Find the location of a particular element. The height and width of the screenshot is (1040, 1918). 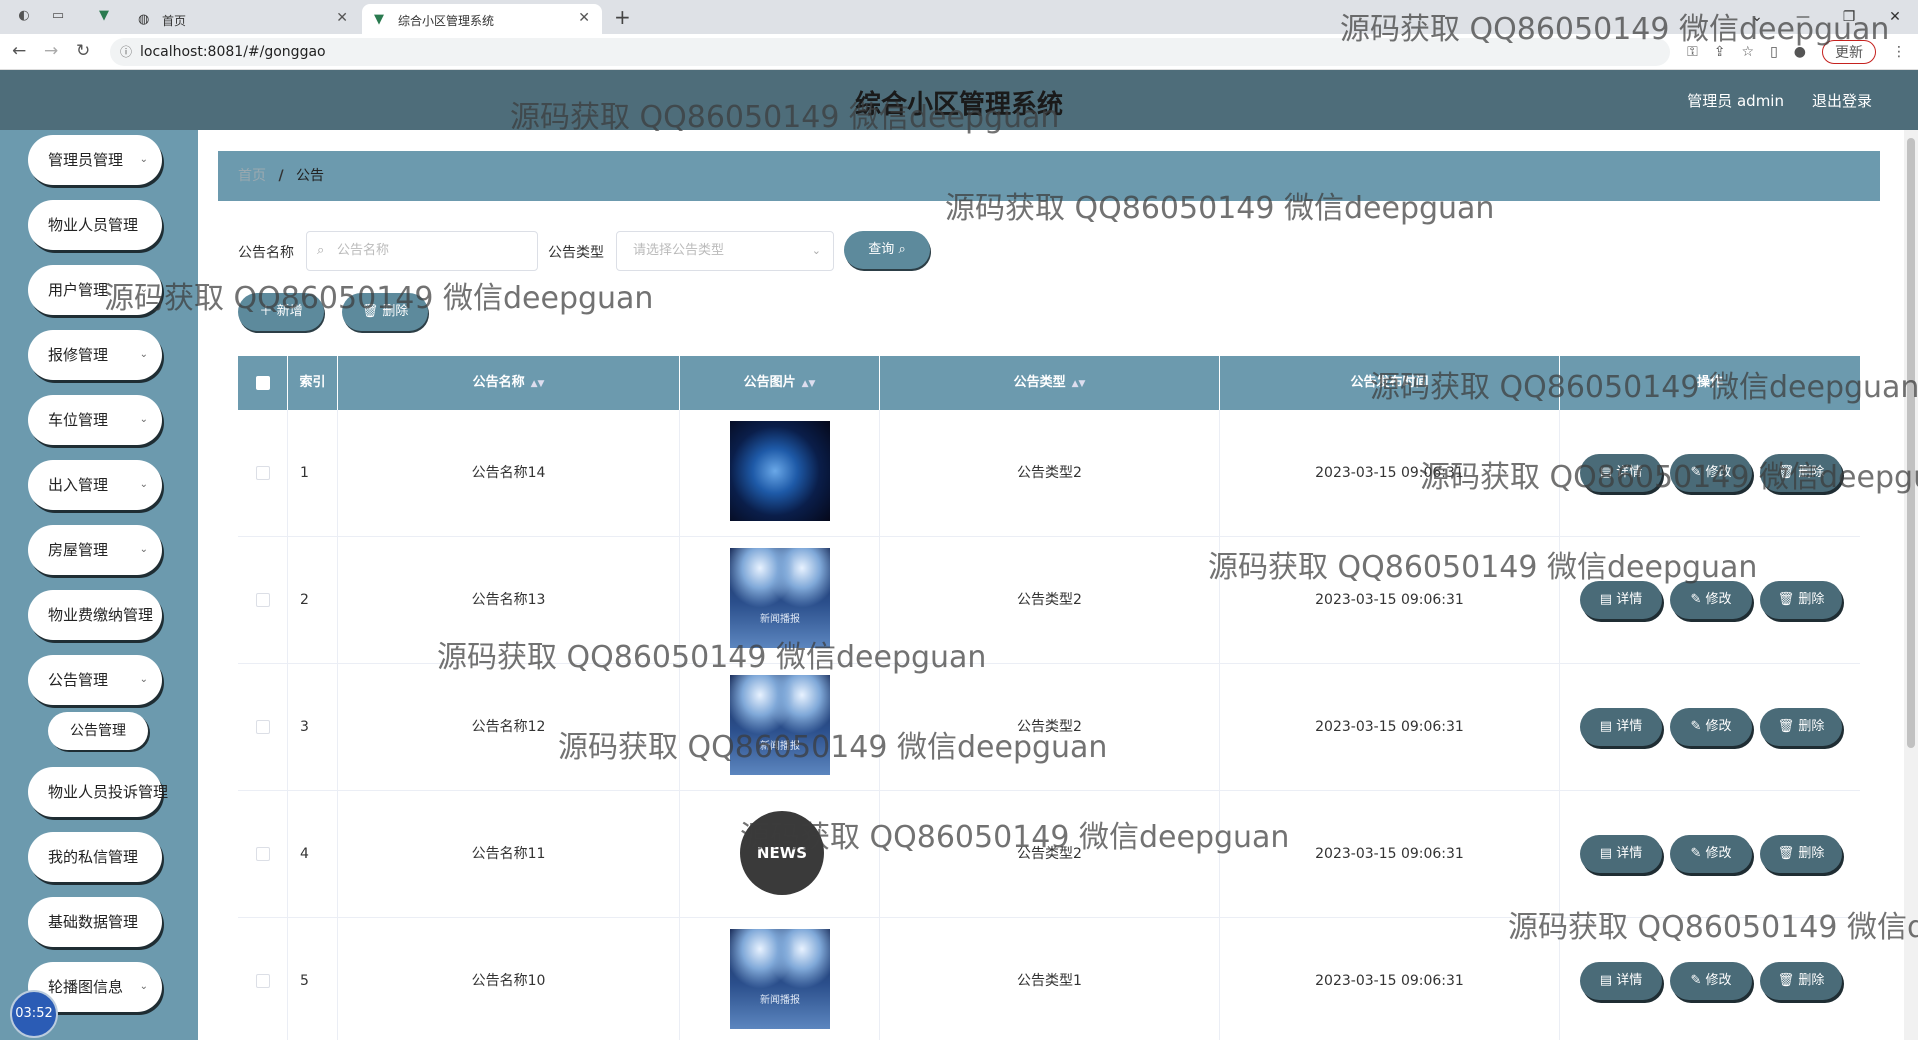

page-scrollbar is located at coordinates (1911, 585).